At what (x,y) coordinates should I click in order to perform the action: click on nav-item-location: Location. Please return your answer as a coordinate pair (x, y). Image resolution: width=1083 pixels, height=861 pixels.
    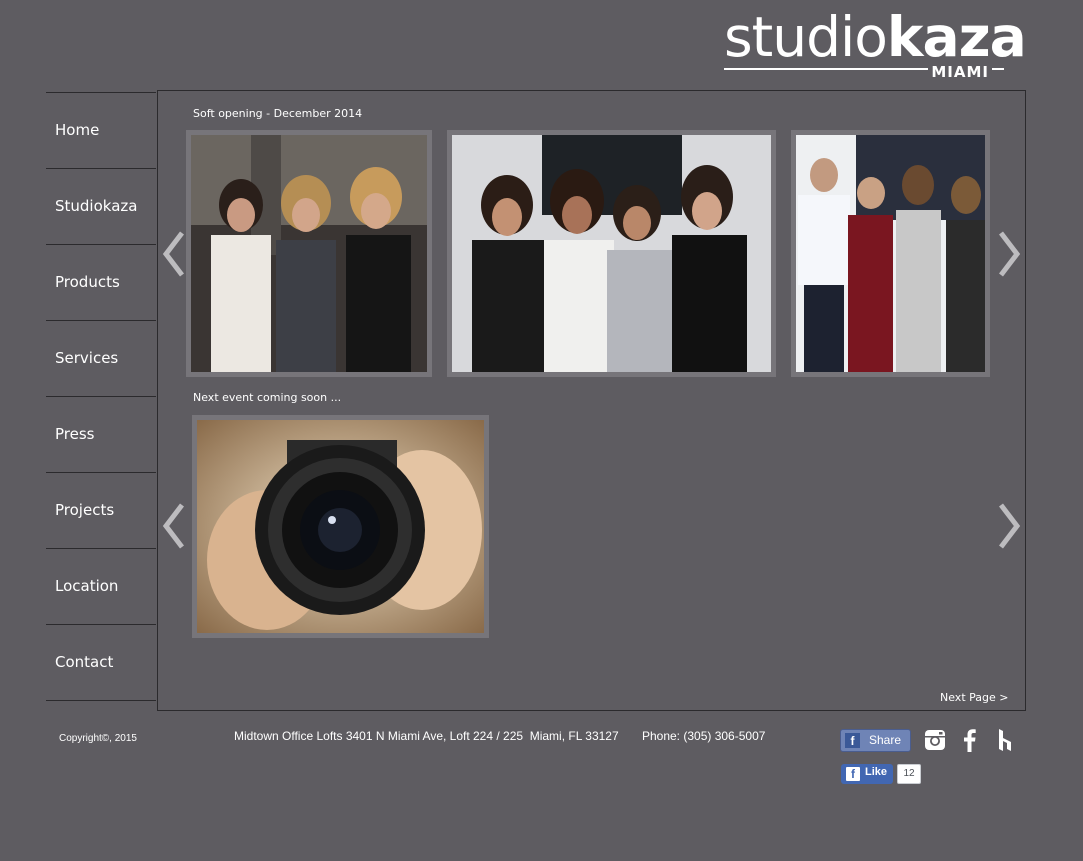
    Looking at the image, I should click on (101, 586).